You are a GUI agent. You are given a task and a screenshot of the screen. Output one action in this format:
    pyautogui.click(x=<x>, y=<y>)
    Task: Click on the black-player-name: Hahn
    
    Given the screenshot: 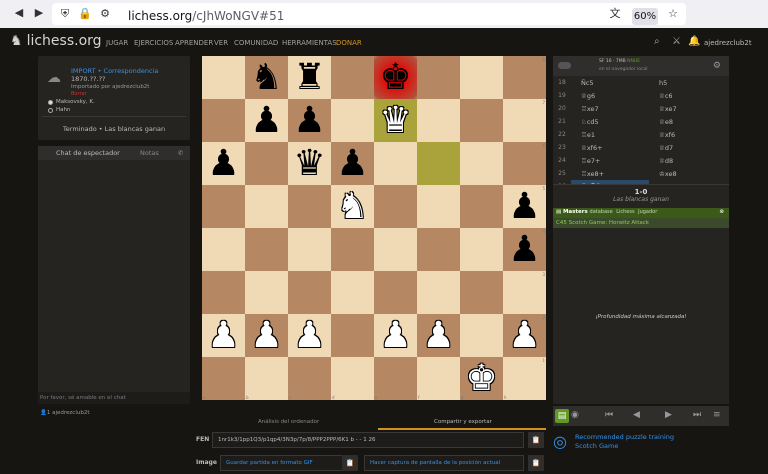 What is the action you would take?
    pyautogui.click(x=63, y=110)
    